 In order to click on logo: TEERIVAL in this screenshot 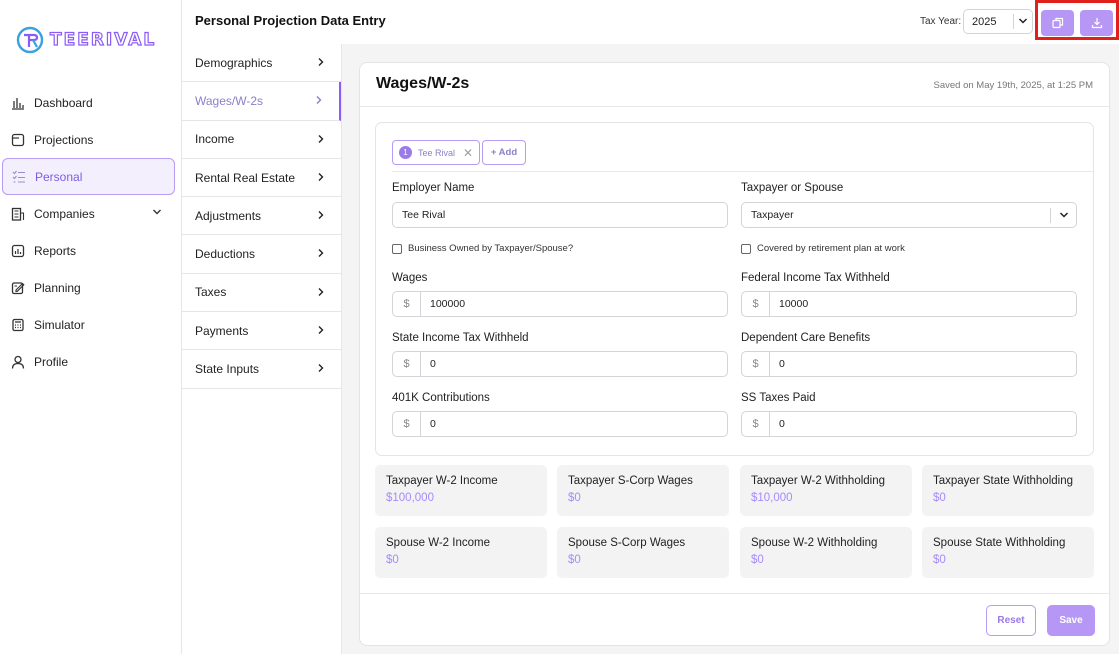, I will do `click(86, 40)`.